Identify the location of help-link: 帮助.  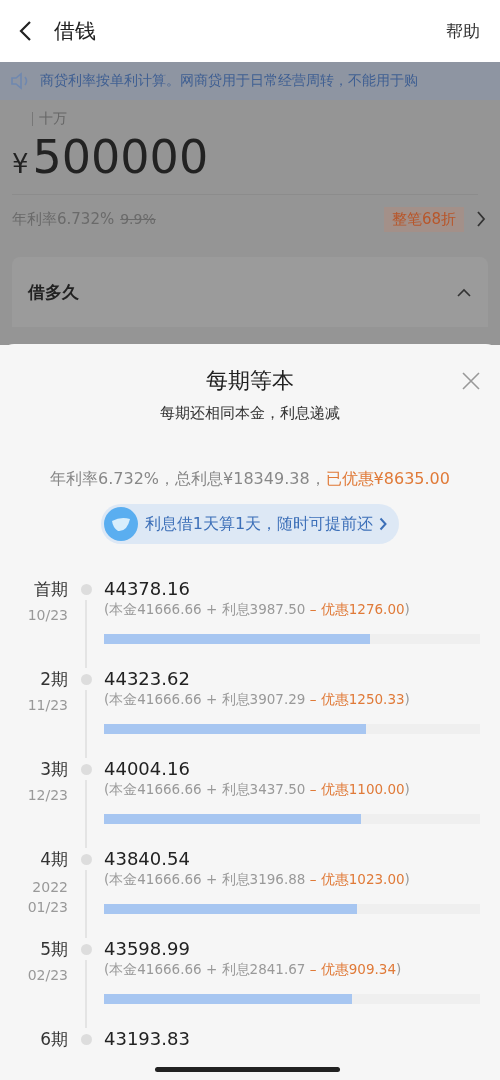
(463, 31).